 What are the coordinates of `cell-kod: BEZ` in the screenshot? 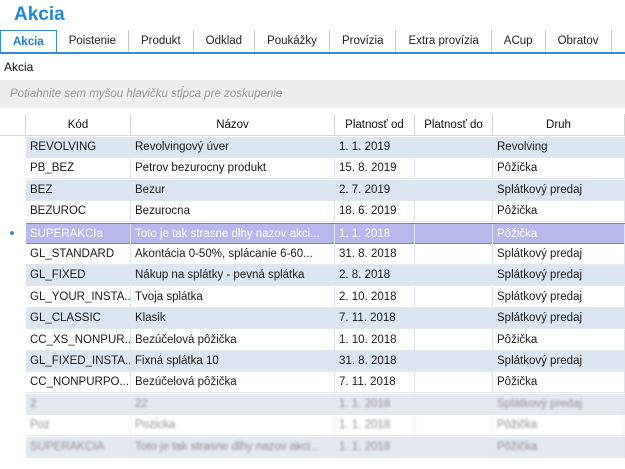 It's located at (78, 190).